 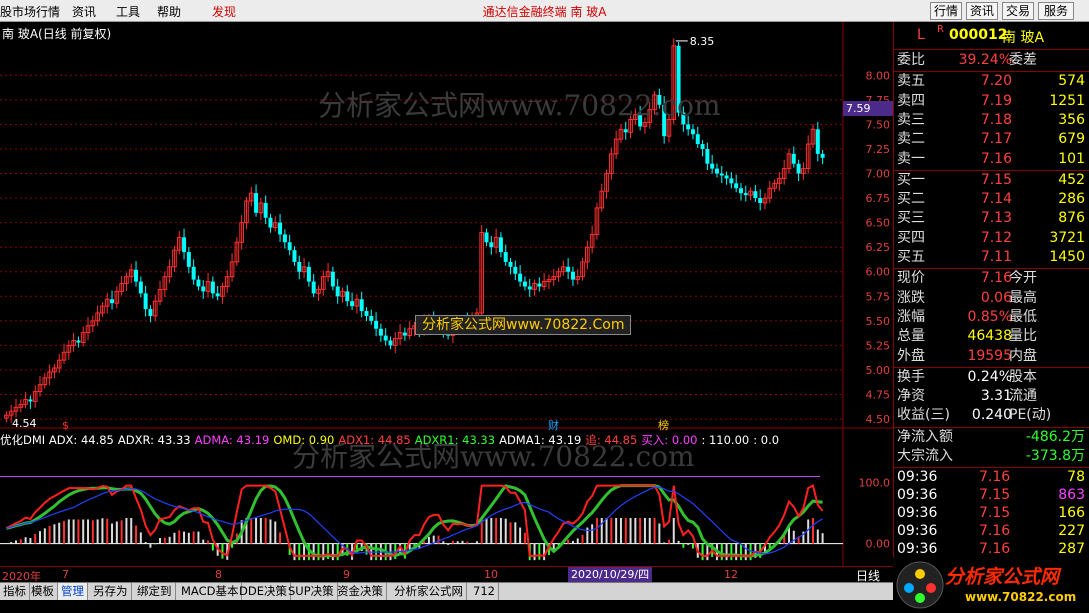 What do you see at coordinates (940, 29) in the screenshot?
I see `r-mark: R` at bounding box center [940, 29].